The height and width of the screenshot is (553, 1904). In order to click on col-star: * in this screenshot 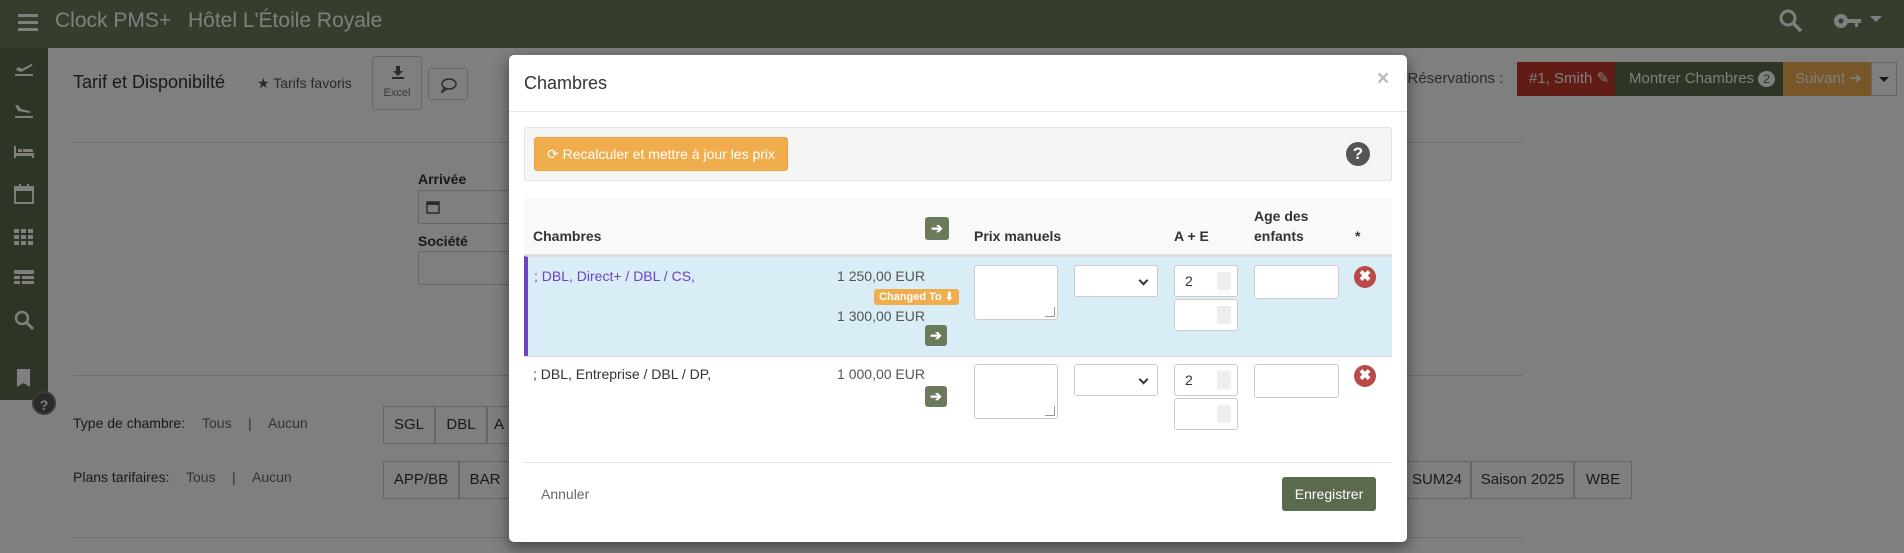, I will do `click(1358, 236)`.